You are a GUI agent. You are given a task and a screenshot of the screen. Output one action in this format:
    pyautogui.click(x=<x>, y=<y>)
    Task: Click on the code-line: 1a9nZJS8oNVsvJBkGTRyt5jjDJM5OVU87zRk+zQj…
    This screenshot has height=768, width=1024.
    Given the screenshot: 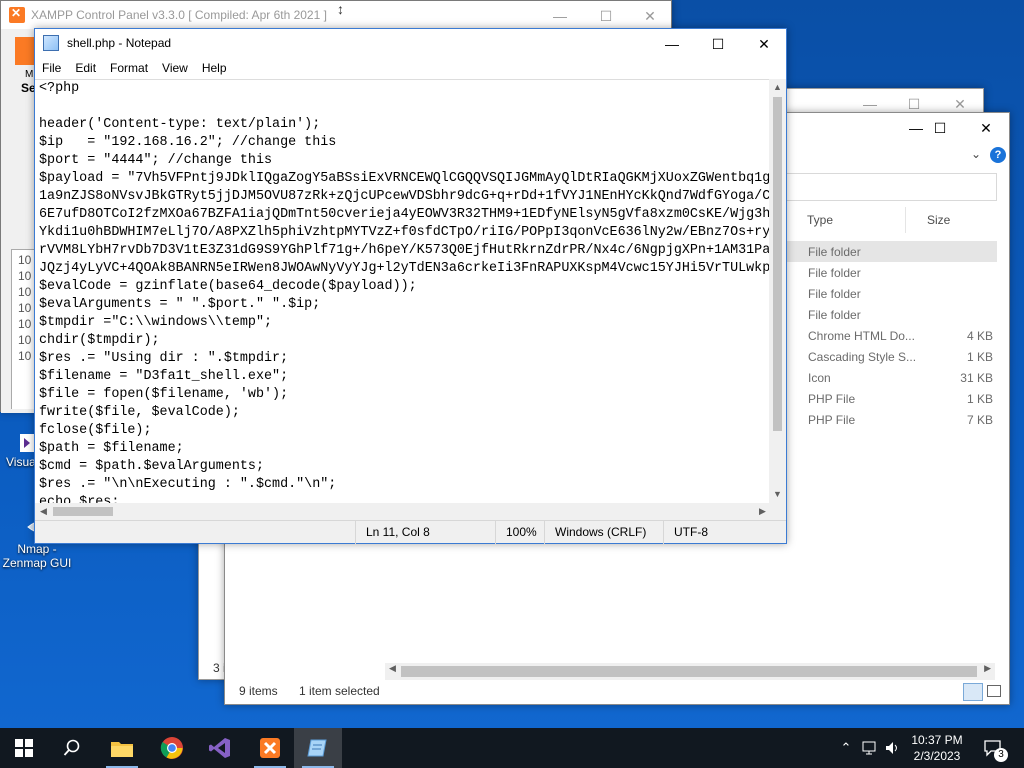 What is the action you would take?
    pyautogui.click(x=405, y=196)
    